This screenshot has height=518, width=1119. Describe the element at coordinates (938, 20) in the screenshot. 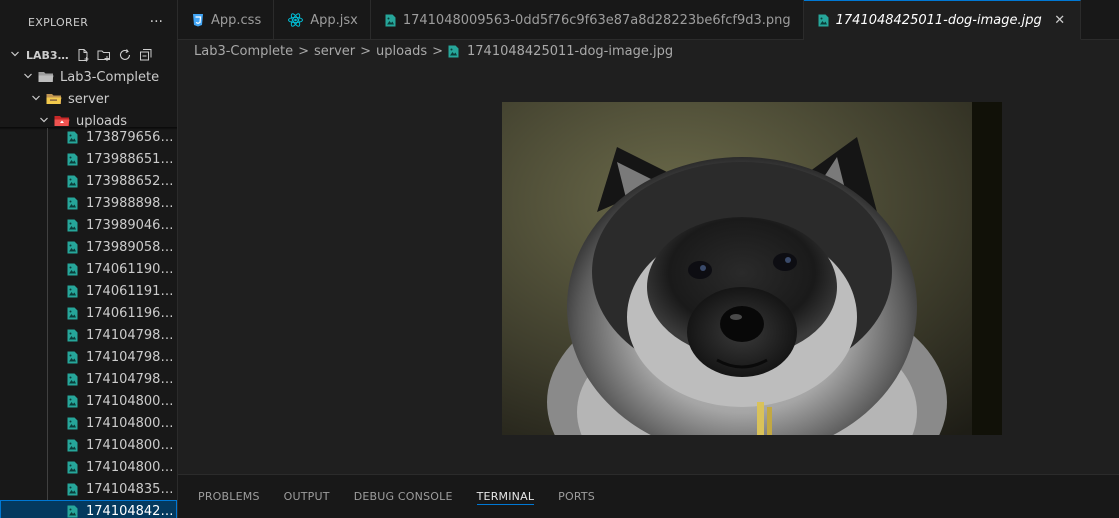

I see `tab-label: 1741048425011-dog-image.jpg` at that location.